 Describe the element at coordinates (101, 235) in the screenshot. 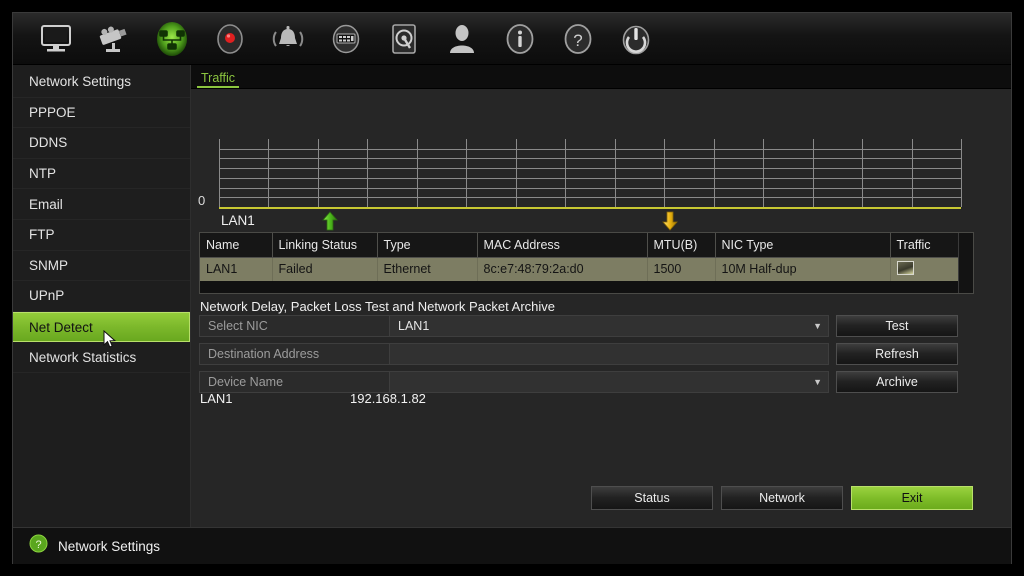

I see `sidebar-item-ftp: FTP` at that location.